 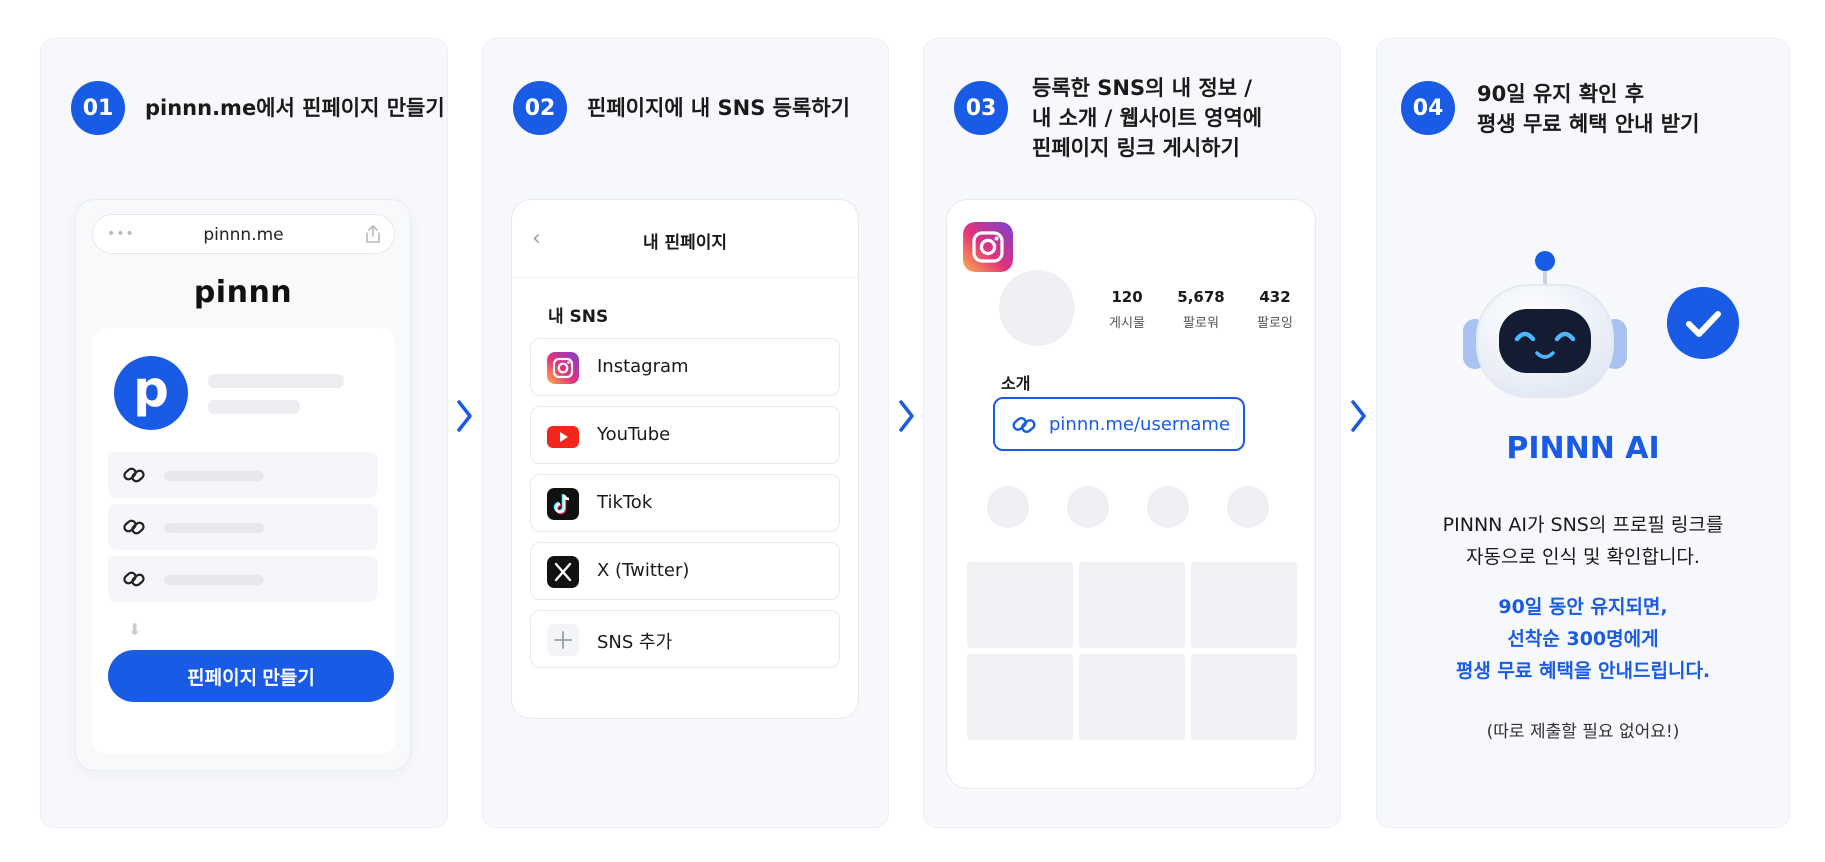 What do you see at coordinates (1583, 525) in the screenshot?
I see `description-line: PINNN AI가 SNS의 프로필 링크를` at bounding box center [1583, 525].